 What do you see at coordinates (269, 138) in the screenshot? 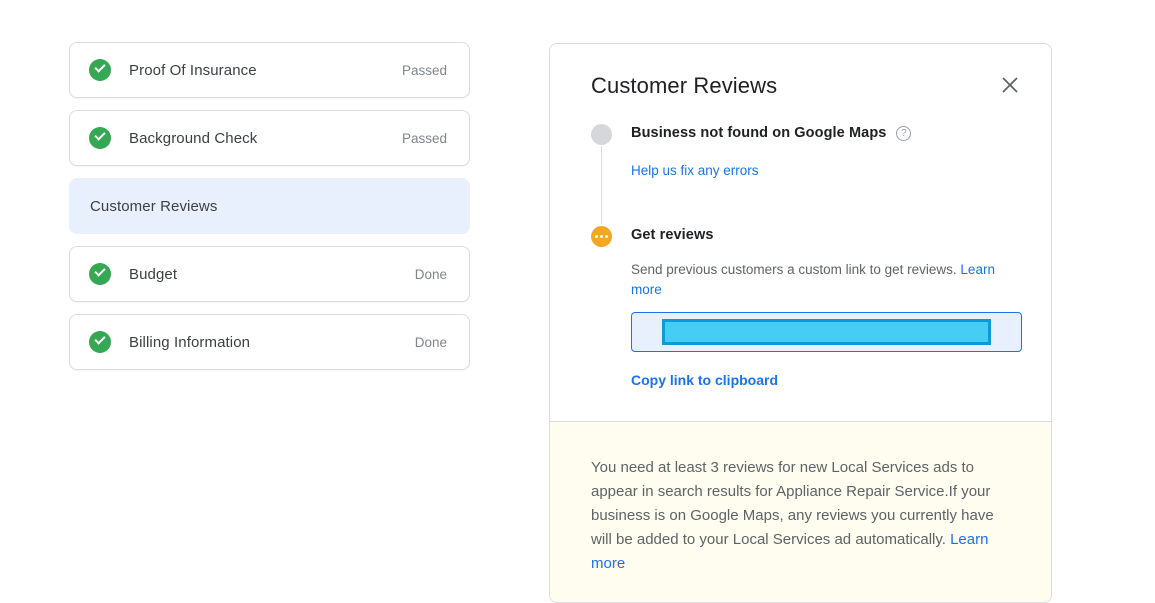
I see `checklist-item-background-check: Background Check Passed` at bounding box center [269, 138].